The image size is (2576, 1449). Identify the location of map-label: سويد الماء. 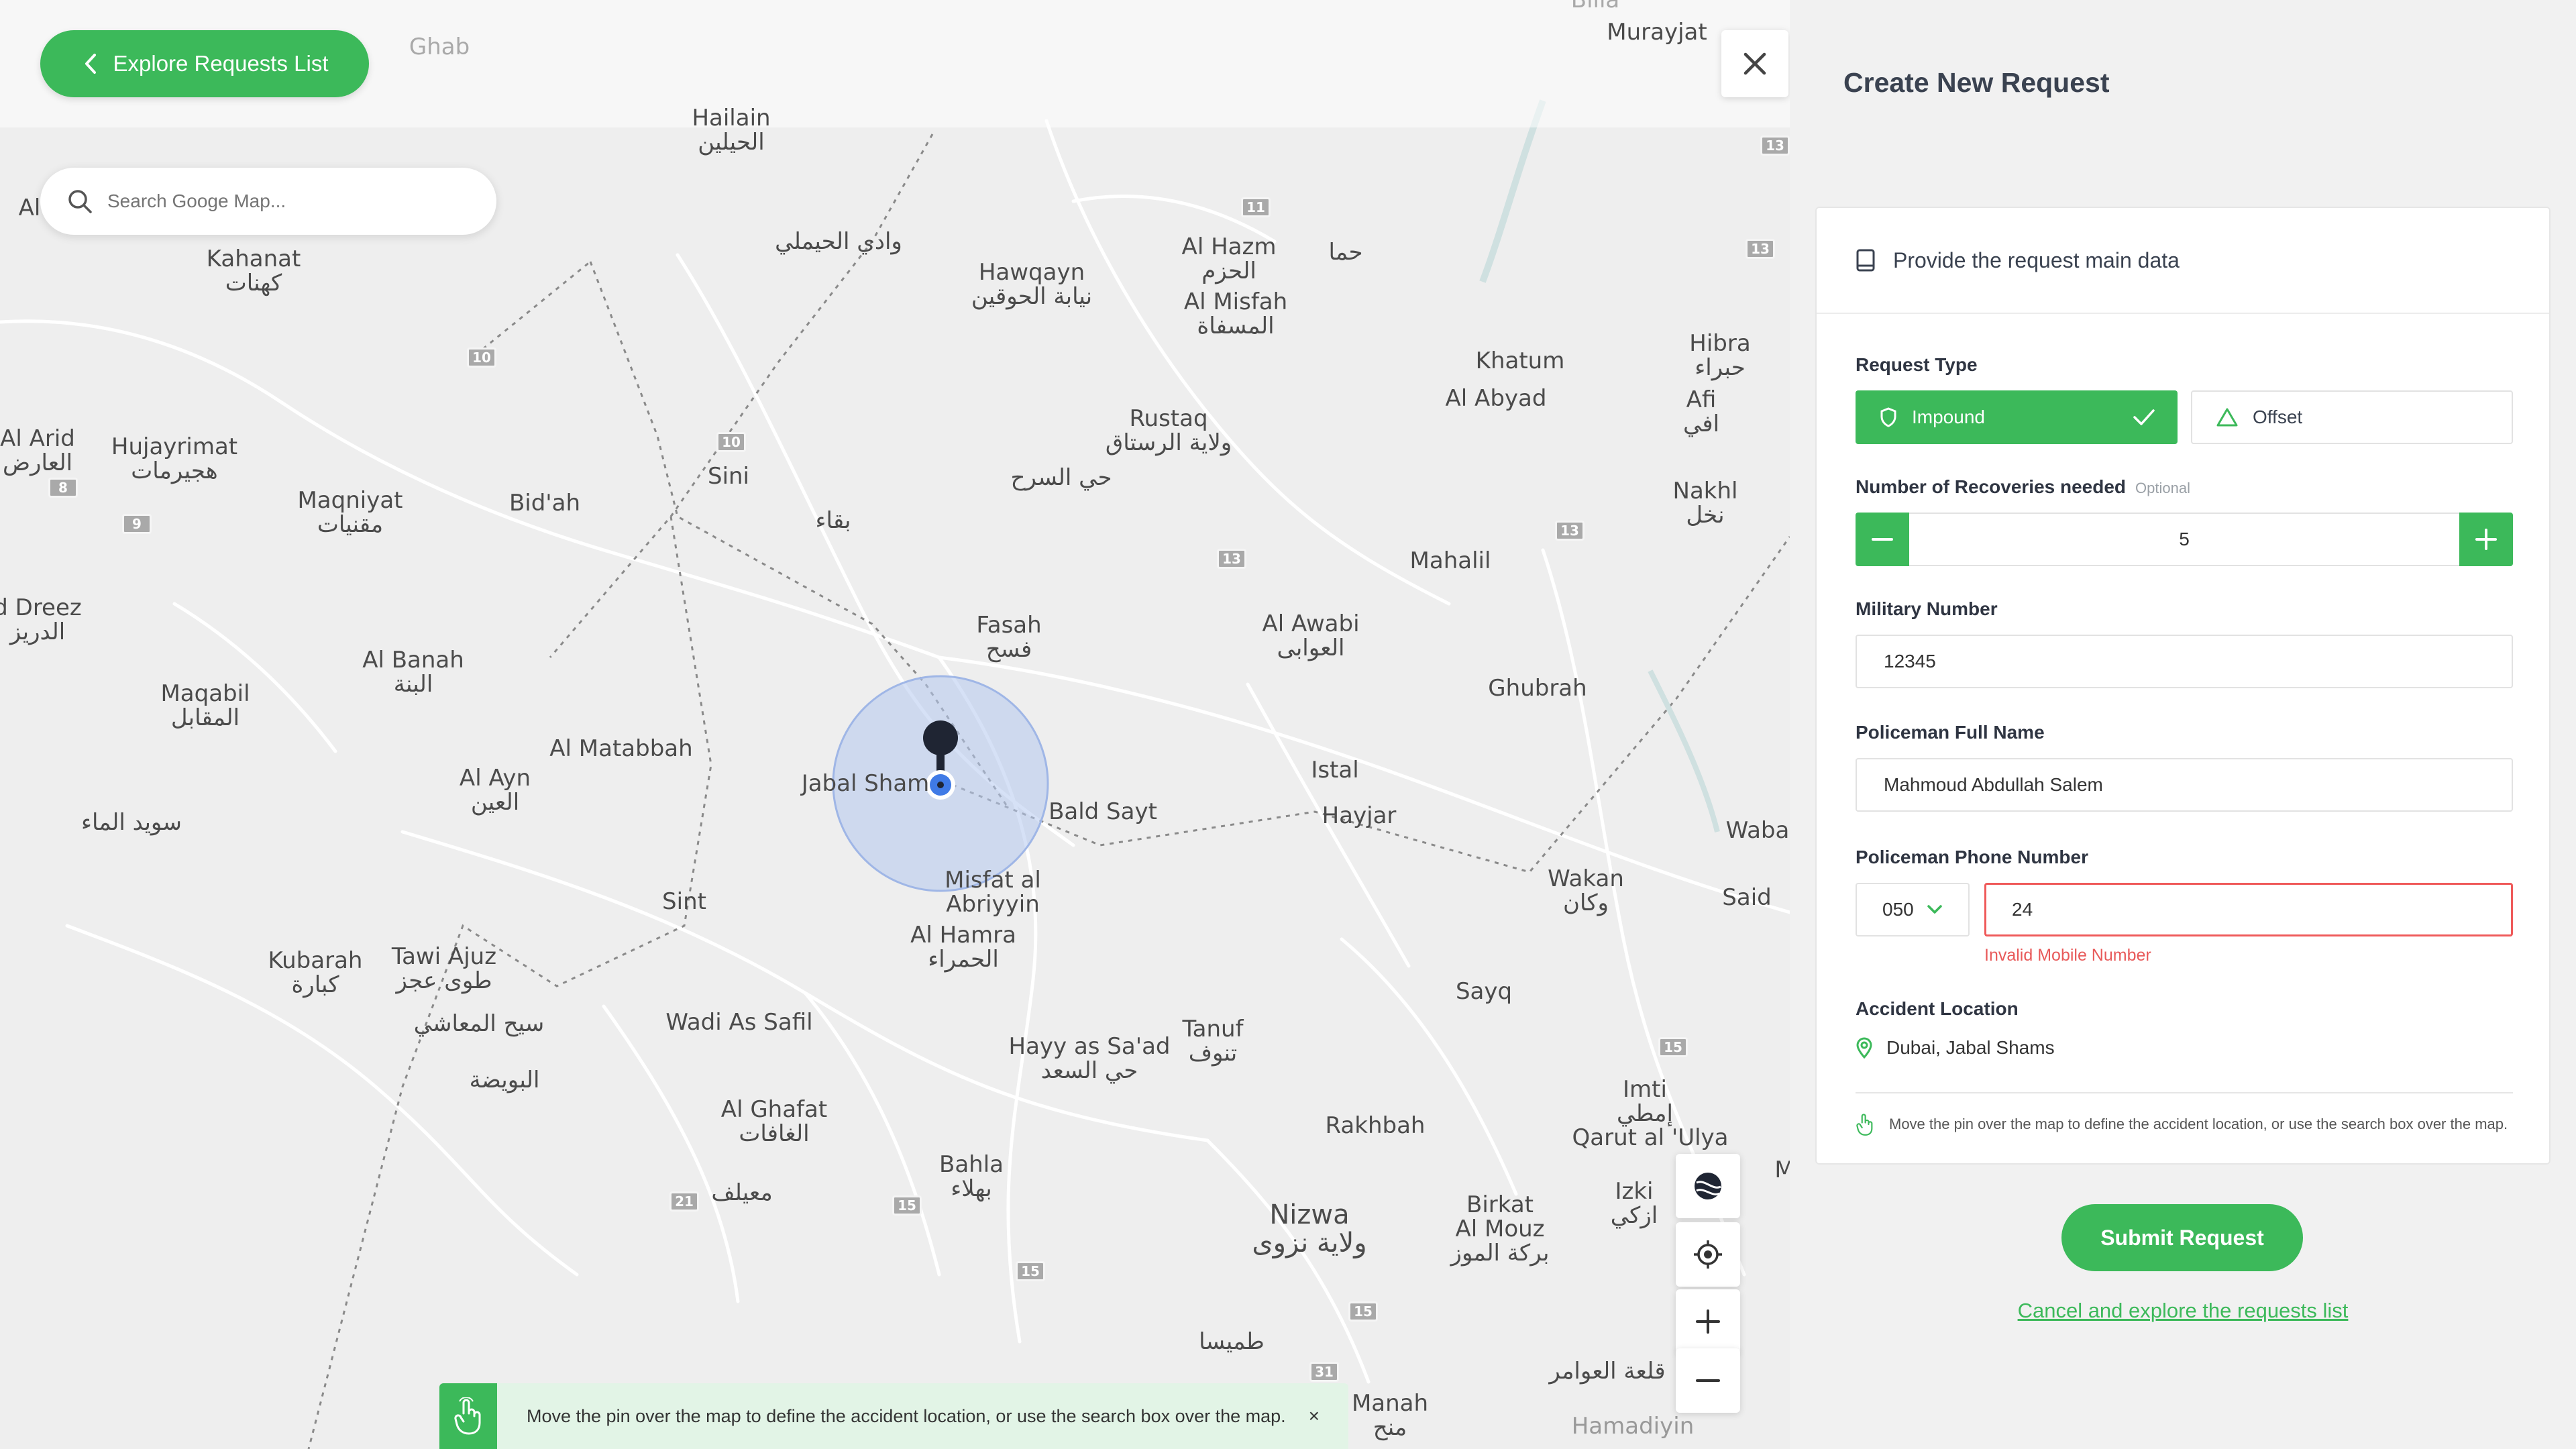
(131, 822).